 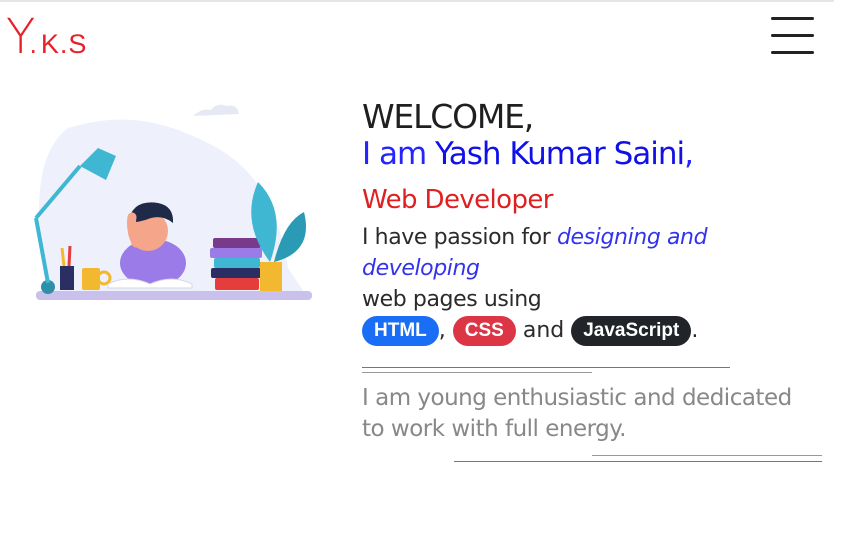 I want to click on skill-badges: HTML, CSS and JavaScript., so click(x=597, y=331).